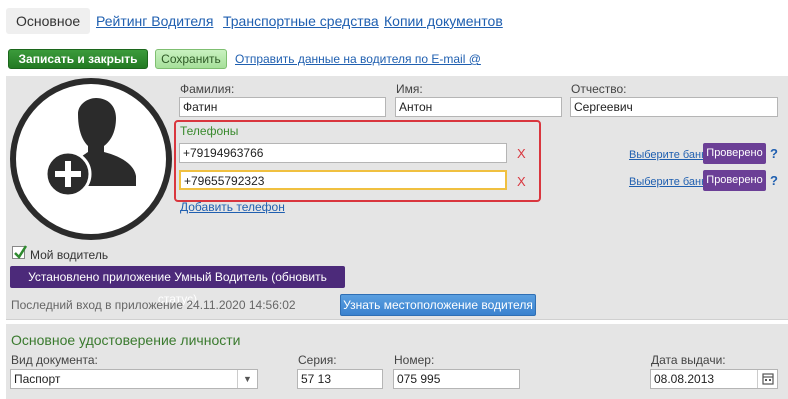 This screenshot has width=788, height=399. Describe the element at coordinates (478, 107) in the screenshot. I see `first-name-field: Антон` at that location.